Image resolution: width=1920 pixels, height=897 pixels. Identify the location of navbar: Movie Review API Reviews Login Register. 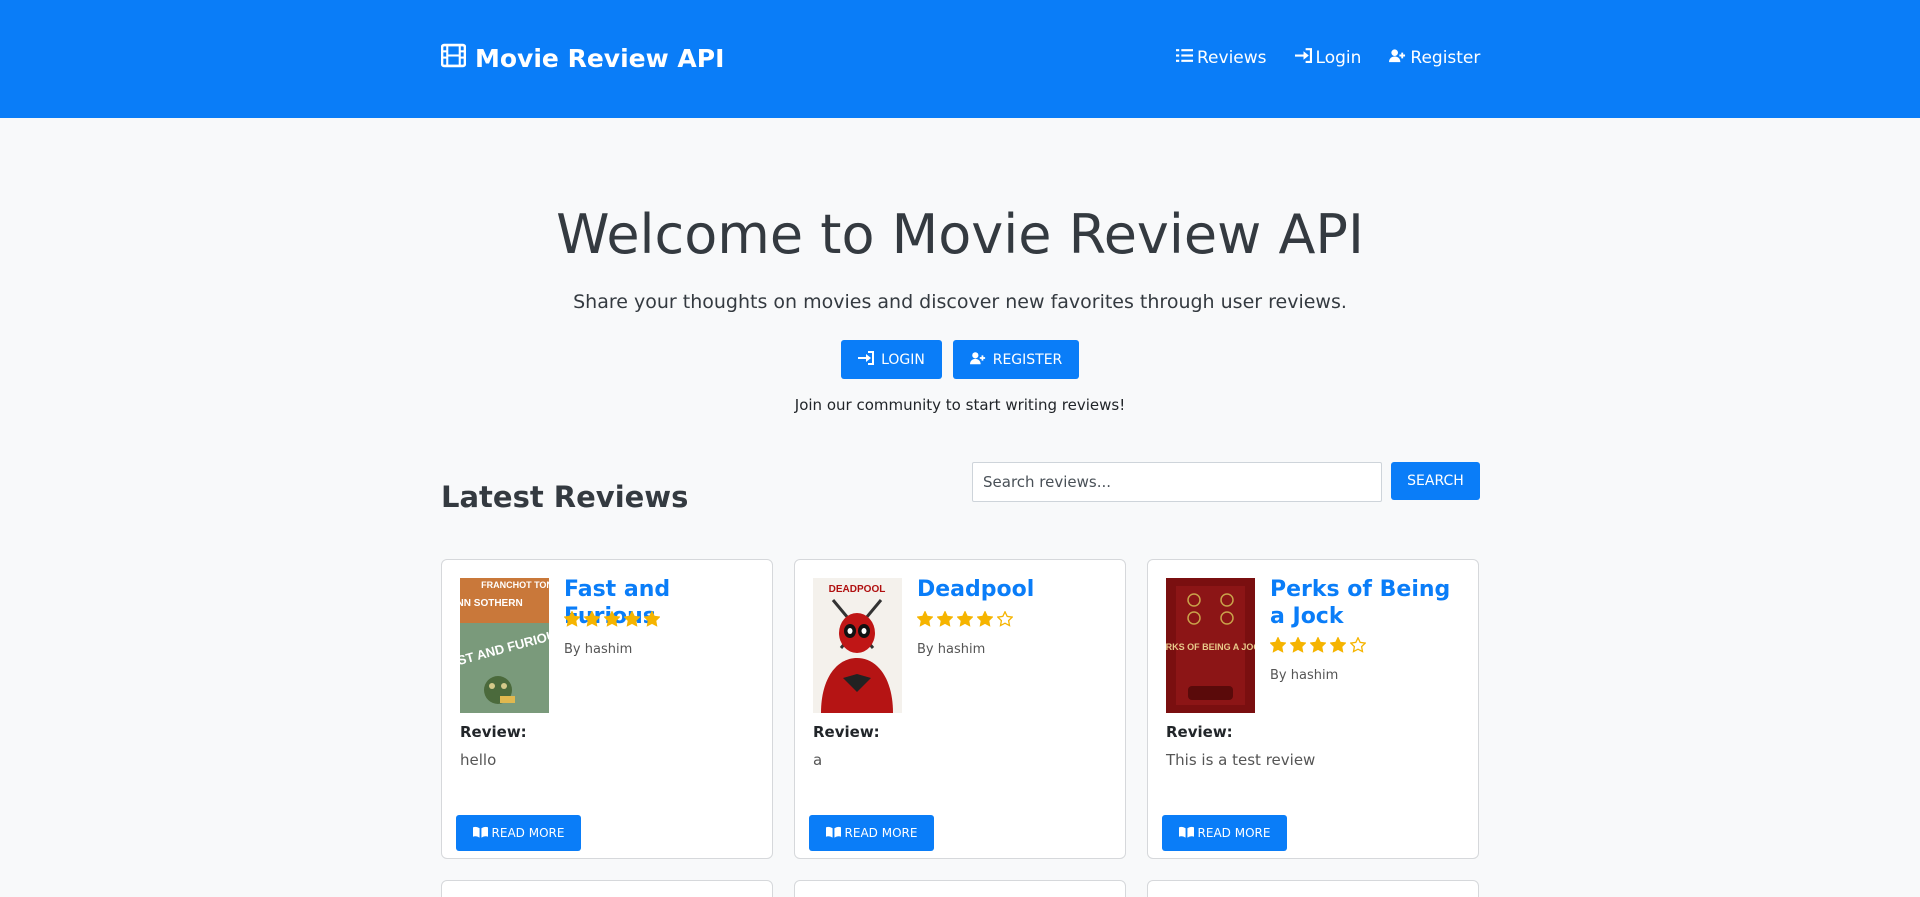
(960, 59).